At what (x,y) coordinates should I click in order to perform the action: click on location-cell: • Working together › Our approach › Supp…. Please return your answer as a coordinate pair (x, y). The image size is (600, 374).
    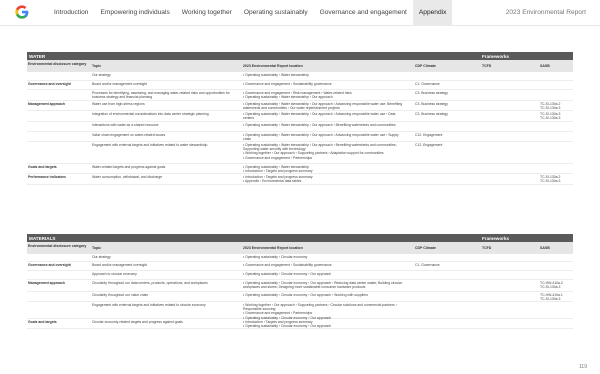
    Looking at the image, I should click on (320, 311).